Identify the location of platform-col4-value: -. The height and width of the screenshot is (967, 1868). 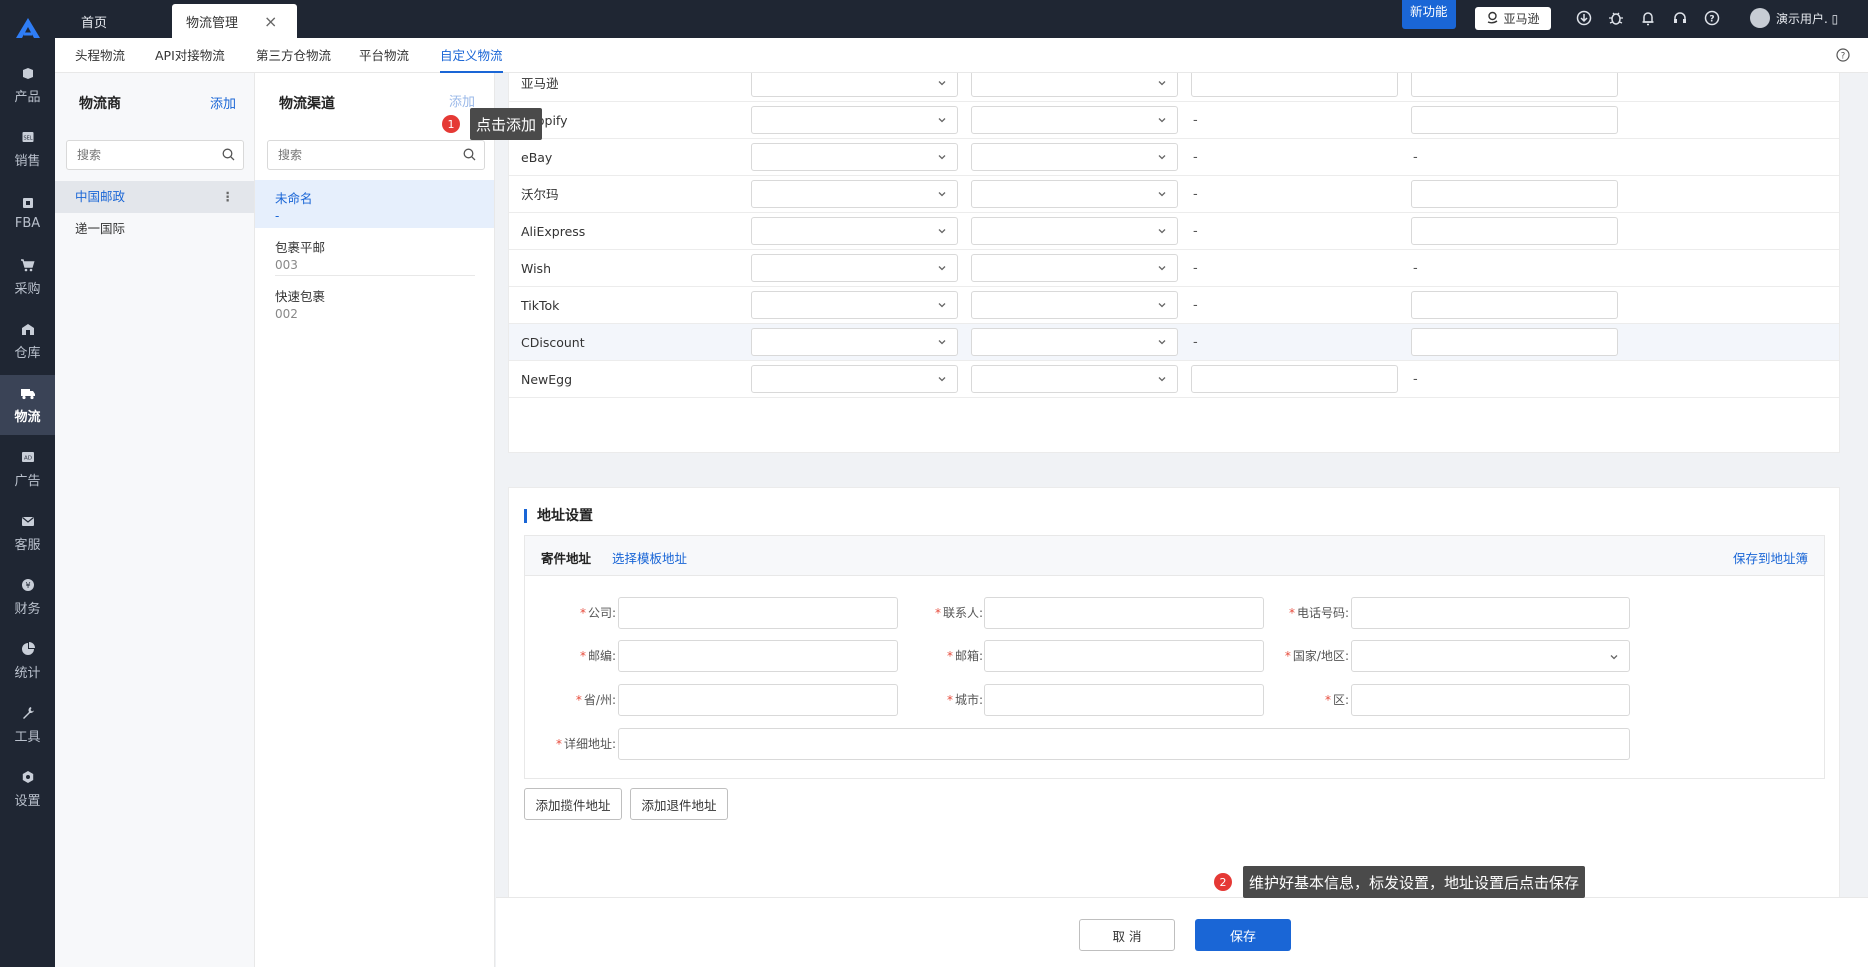
(1415, 379).